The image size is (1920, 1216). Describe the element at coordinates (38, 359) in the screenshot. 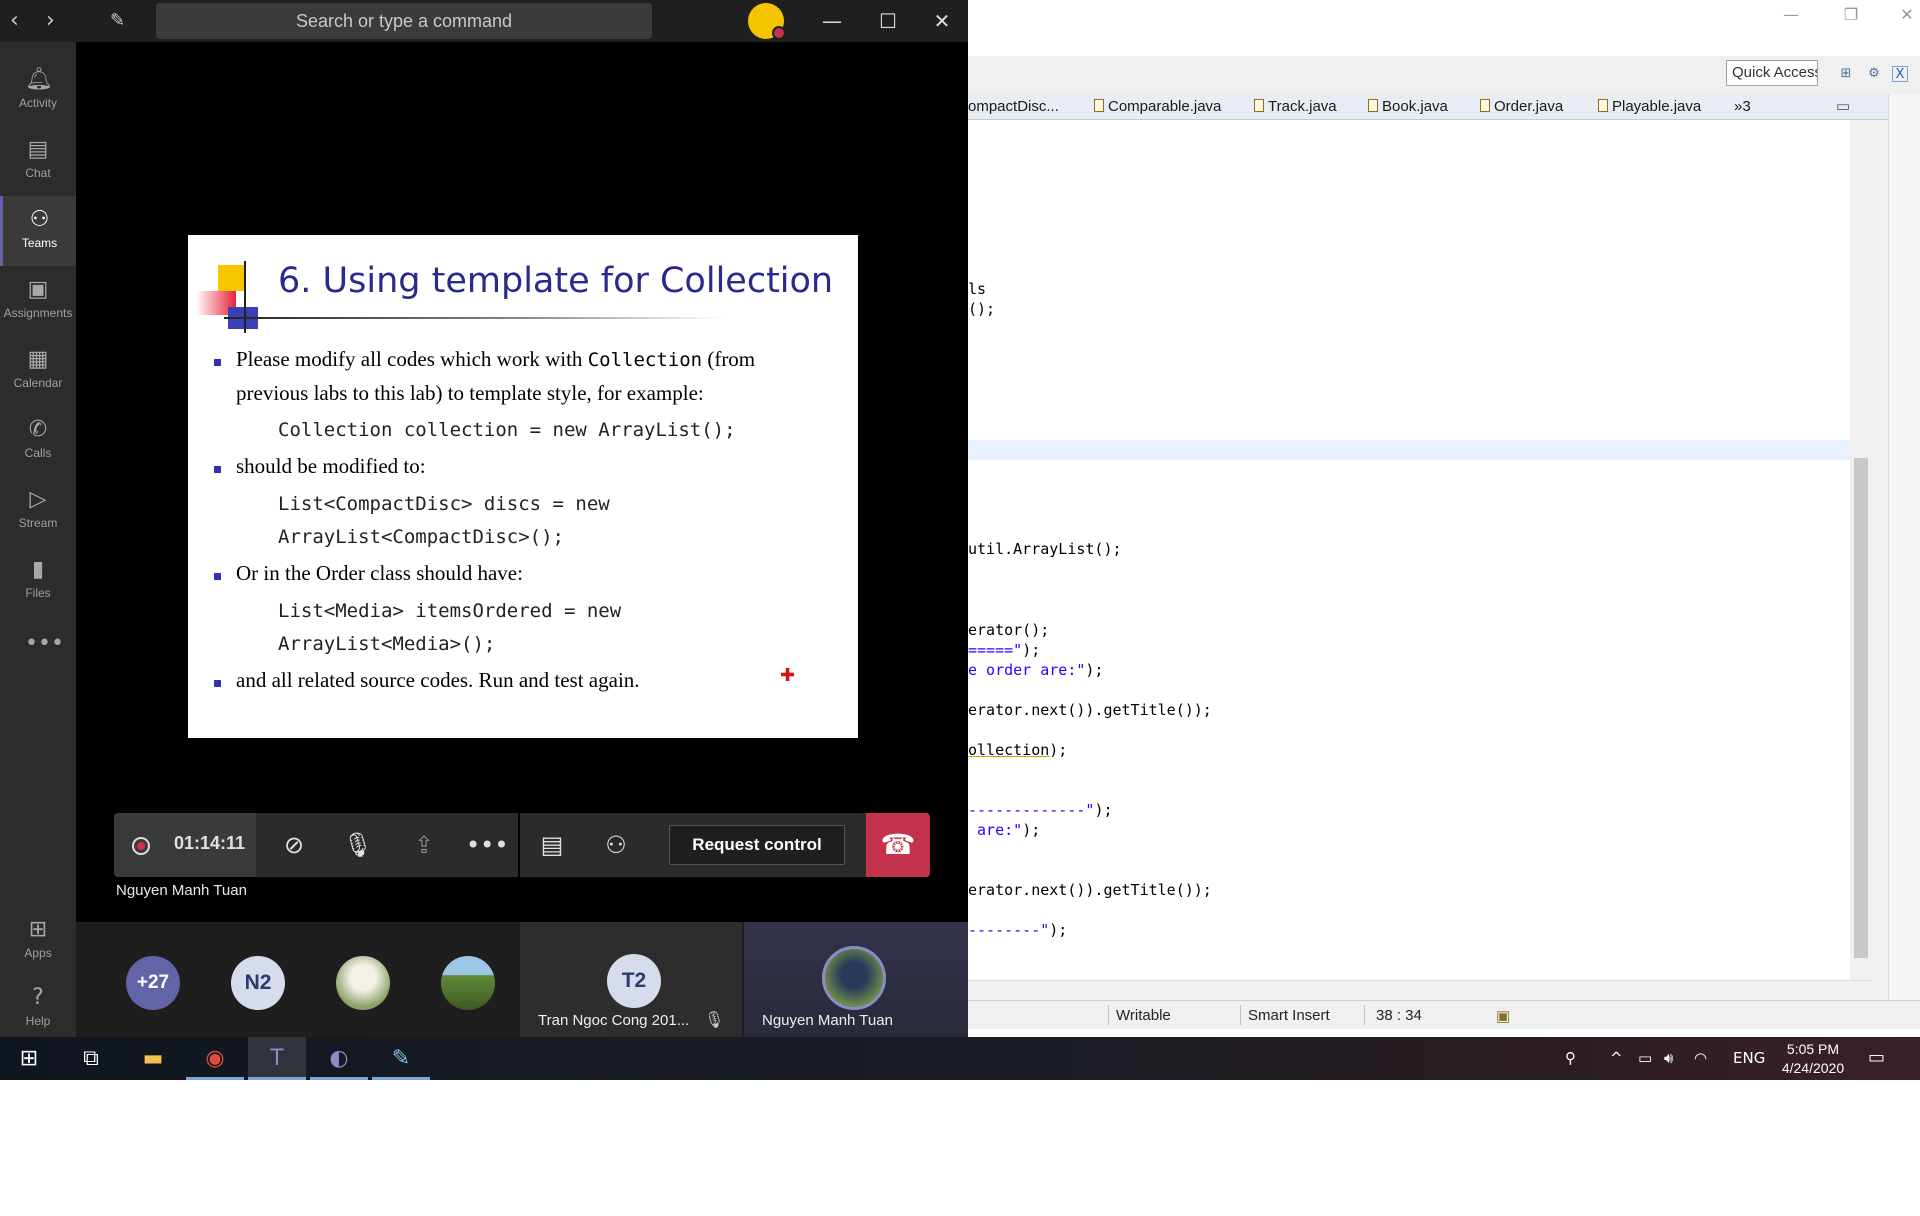

I see `calendar-icon: ▦` at that location.